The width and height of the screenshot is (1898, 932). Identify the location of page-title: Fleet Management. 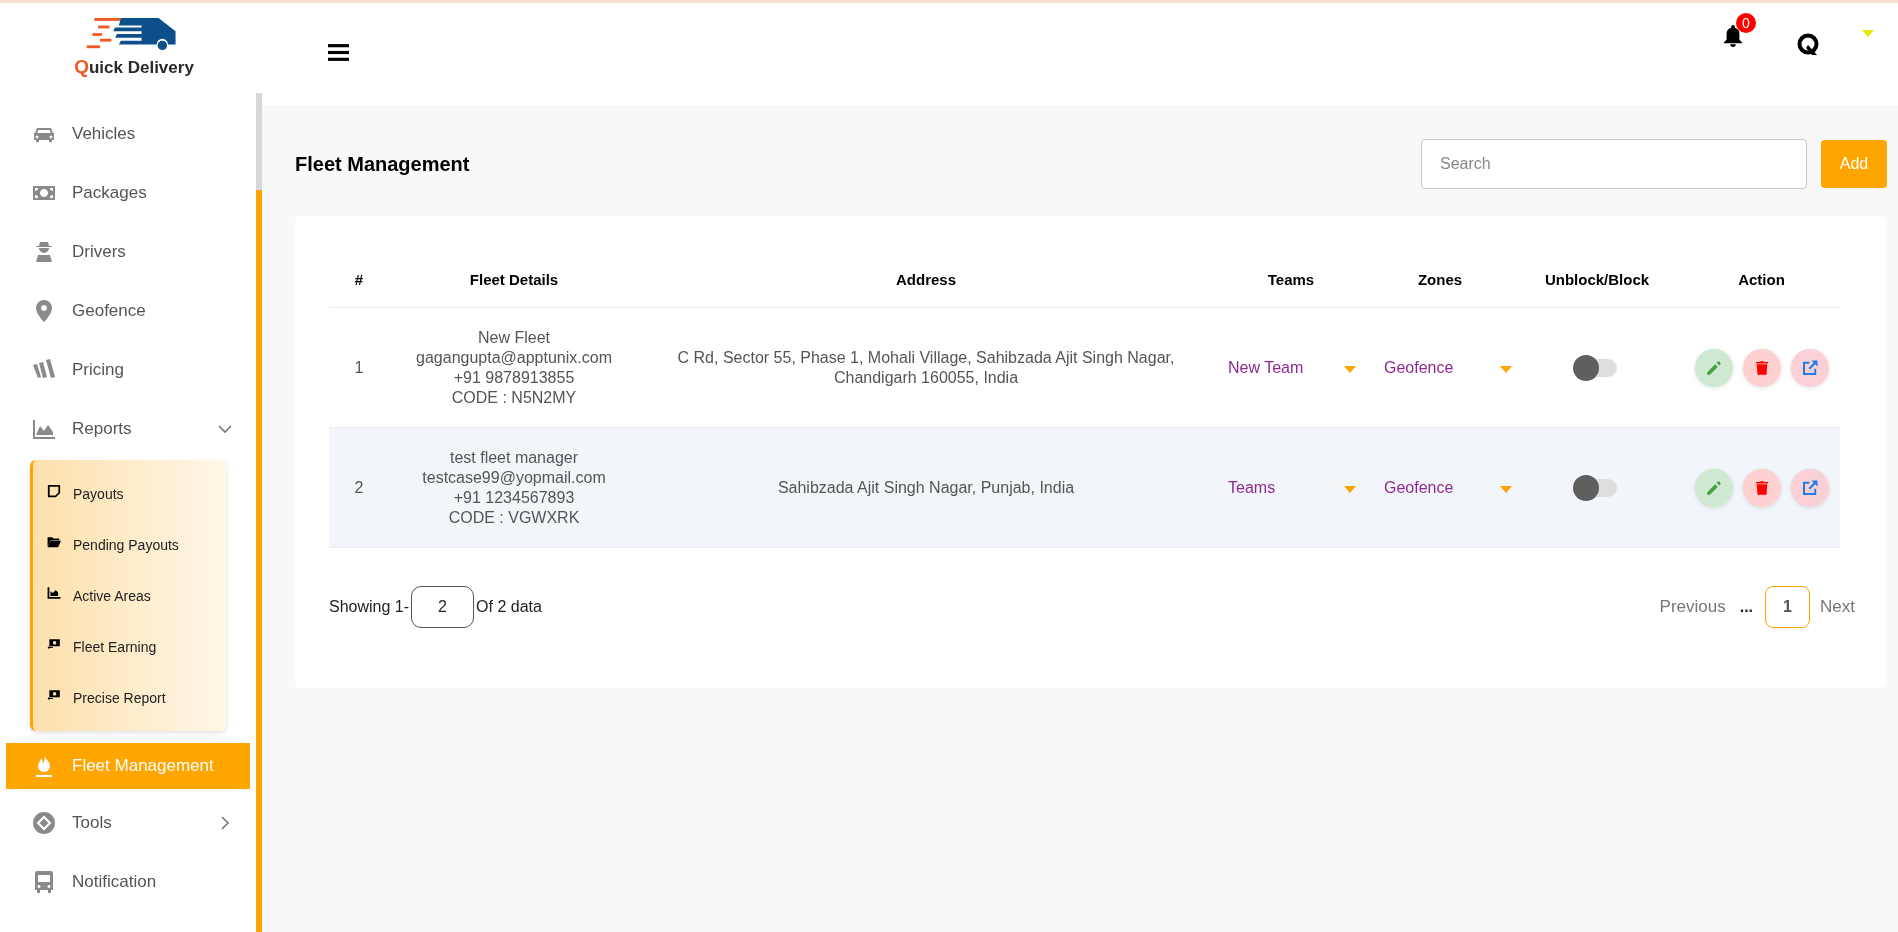
(383, 164).